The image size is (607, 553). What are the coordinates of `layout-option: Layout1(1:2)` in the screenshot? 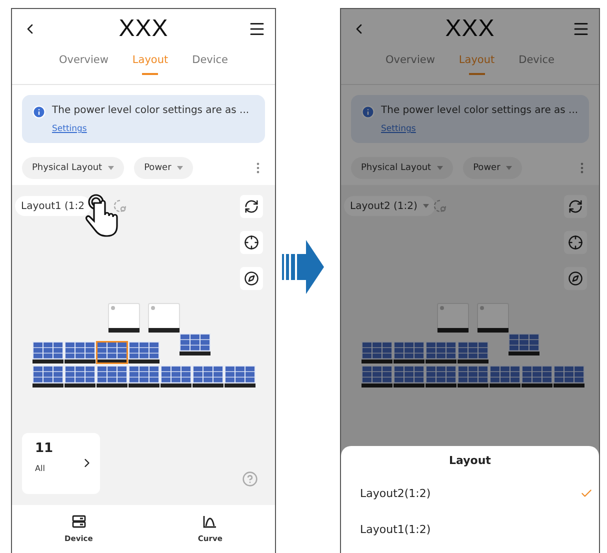 It's located at (470, 529).